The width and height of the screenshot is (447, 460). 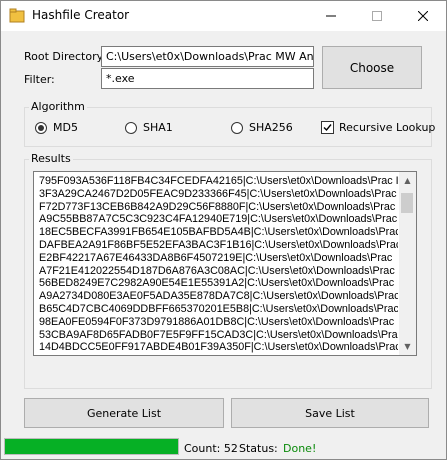 I want to click on minimize-button, so click(x=331, y=16).